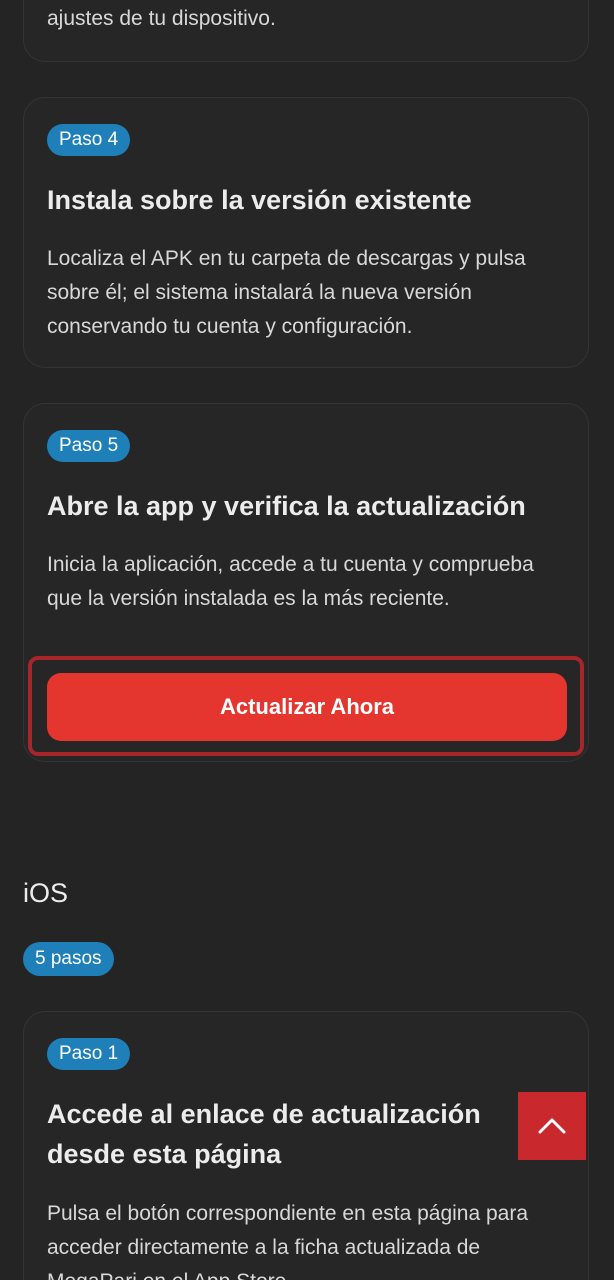  What do you see at coordinates (259, 200) in the screenshot?
I see `step-title: Instala sobre la versión existente` at bounding box center [259, 200].